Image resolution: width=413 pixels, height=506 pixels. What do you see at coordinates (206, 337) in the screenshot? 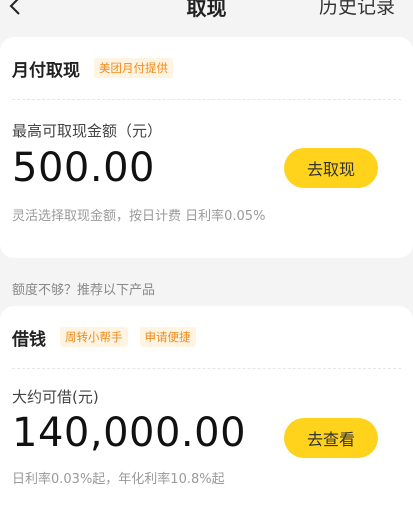
I see `card-header: 借钱 周转小帮手 申请便捷` at bounding box center [206, 337].